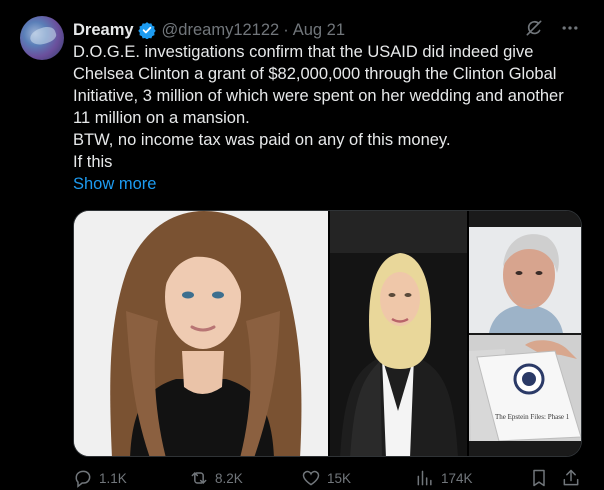 This screenshot has width=604, height=490. I want to click on top-actions, so click(552, 28).